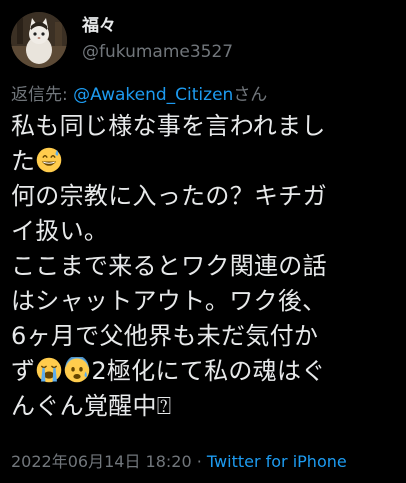 The image size is (406, 483). What do you see at coordinates (49, 370) in the screenshot?
I see `loudly-crying-face-icon` at bounding box center [49, 370].